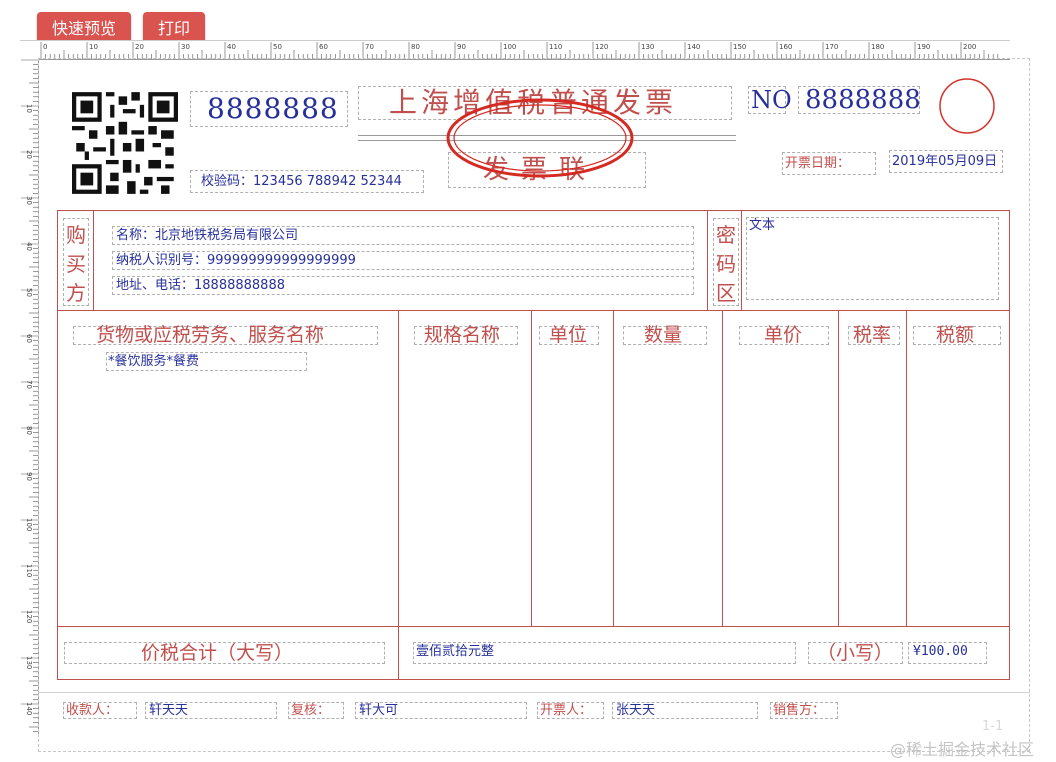  I want to click on ruler-top-label: 30, so click(185, 47).